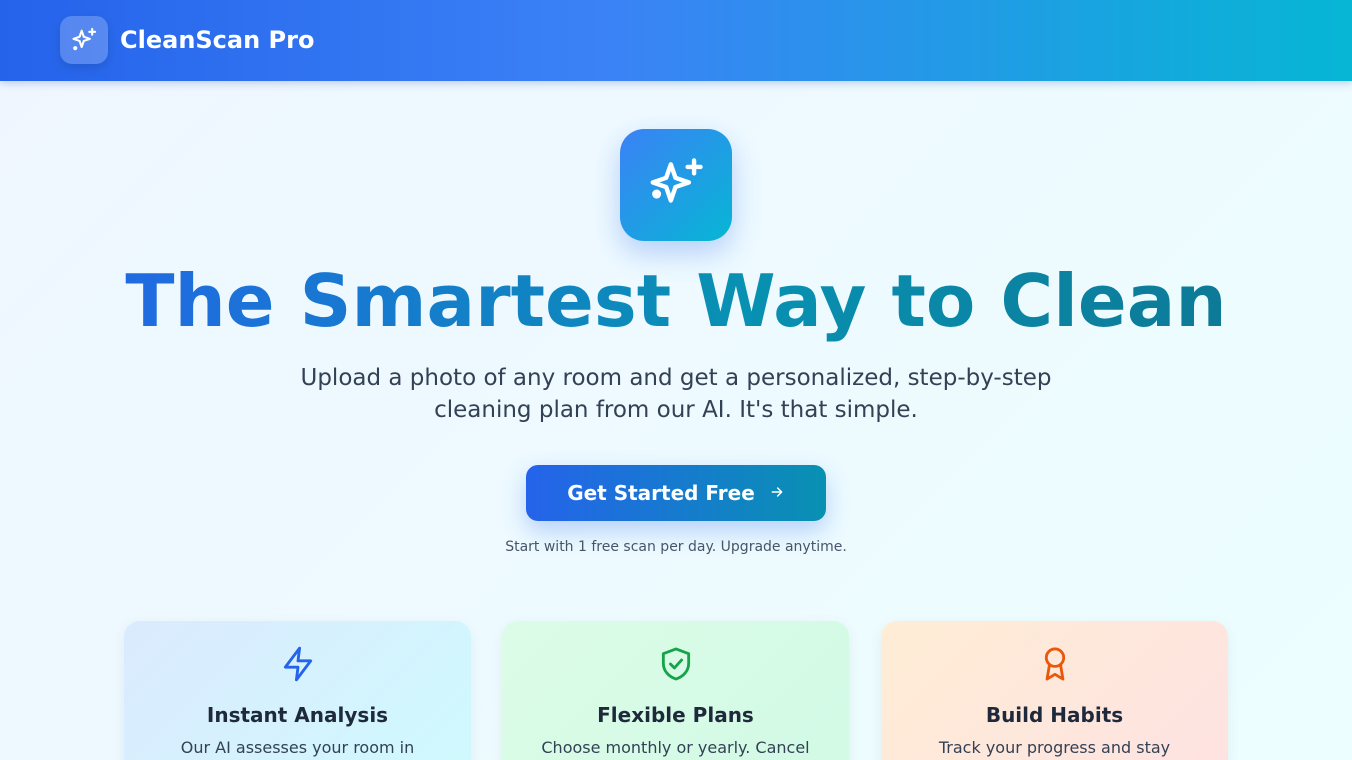 The width and height of the screenshot is (1352, 760). What do you see at coordinates (676, 664) in the screenshot?
I see `shield-check-icon` at bounding box center [676, 664].